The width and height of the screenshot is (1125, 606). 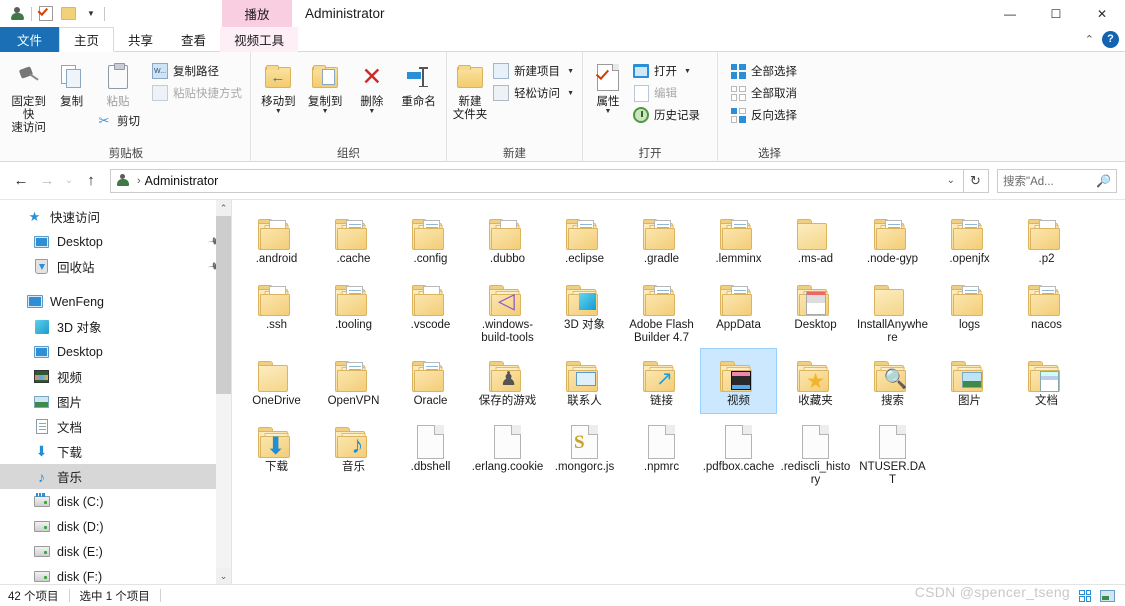 I want to click on customize-dropdown-icon: ▼, so click(x=90, y=14).